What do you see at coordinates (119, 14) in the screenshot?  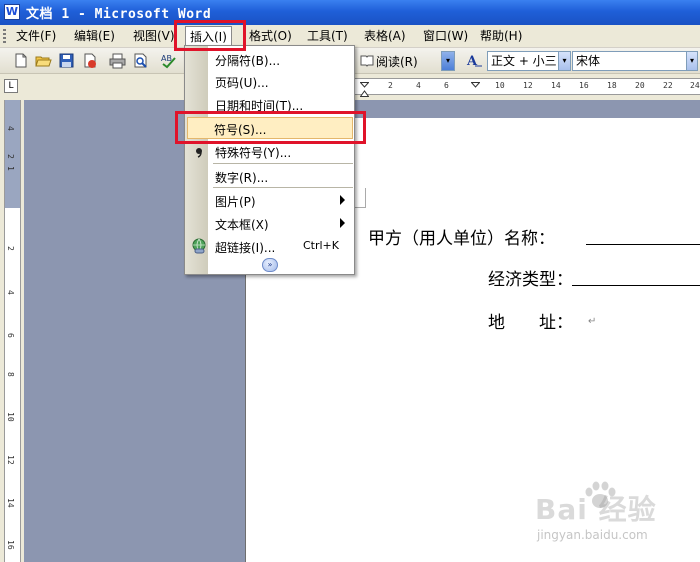 I see `window-title: 文档 1 - Microsoft Word` at bounding box center [119, 14].